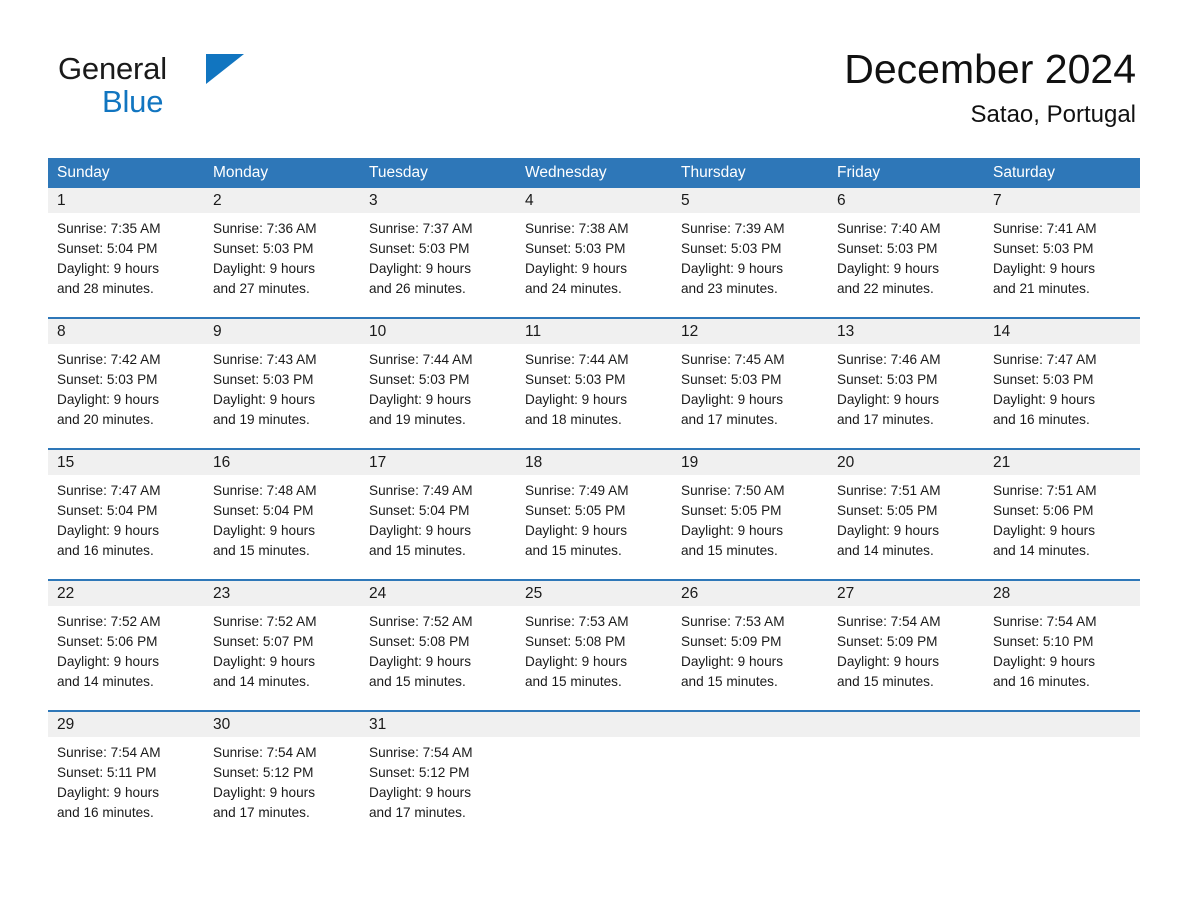 The height and width of the screenshot is (918, 1188). Describe the element at coordinates (713, 172) in the screenshot. I see `weekday-header-thursday: Thursday` at that location.